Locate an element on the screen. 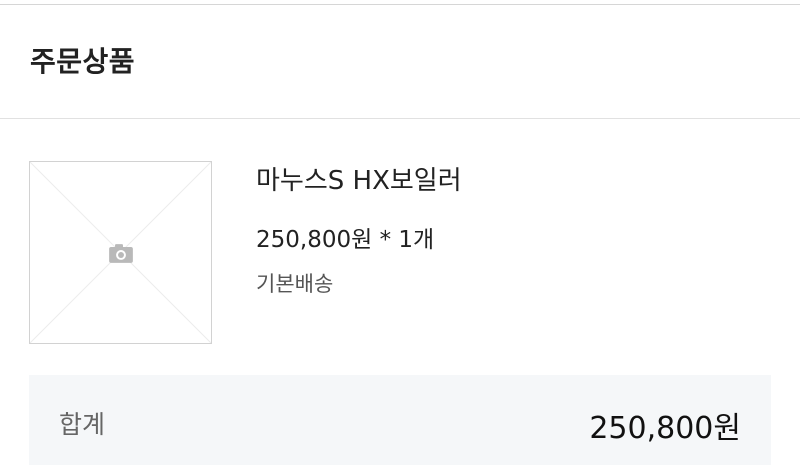 The width and height of the screenshot is (800, 465). shipping-type: 기본배송 is located at coordinates (295, 284).